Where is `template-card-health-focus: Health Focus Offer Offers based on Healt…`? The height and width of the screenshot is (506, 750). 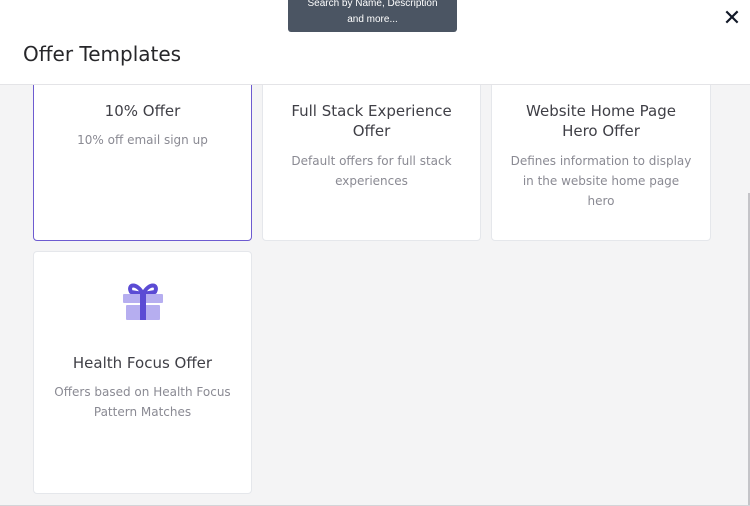 template-card-health-focus: Health Focus Offer Offers based on Healt… is located at coordinates (142, 372).